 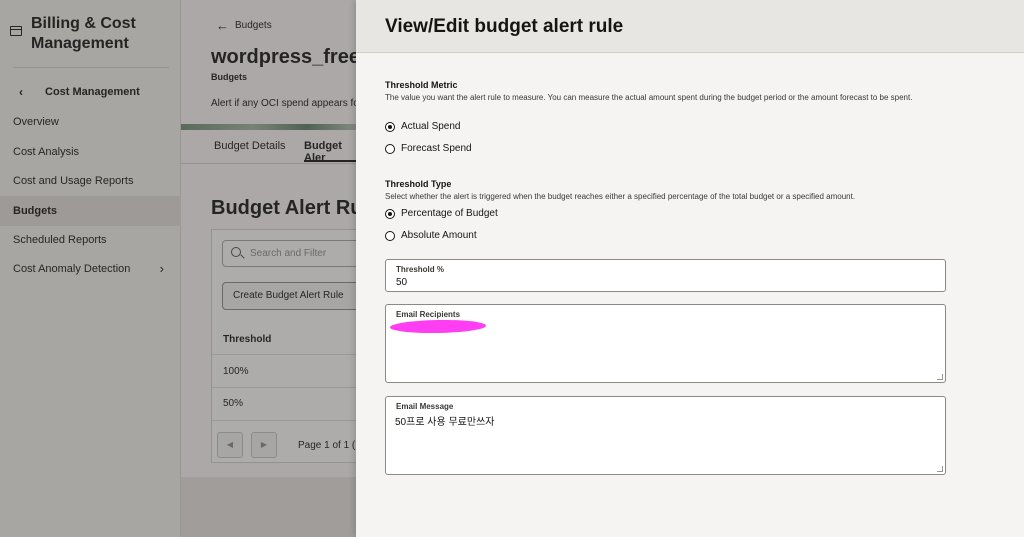 I want to click on threshold-percent-label: Threshold %, so click(x=420, y=269).